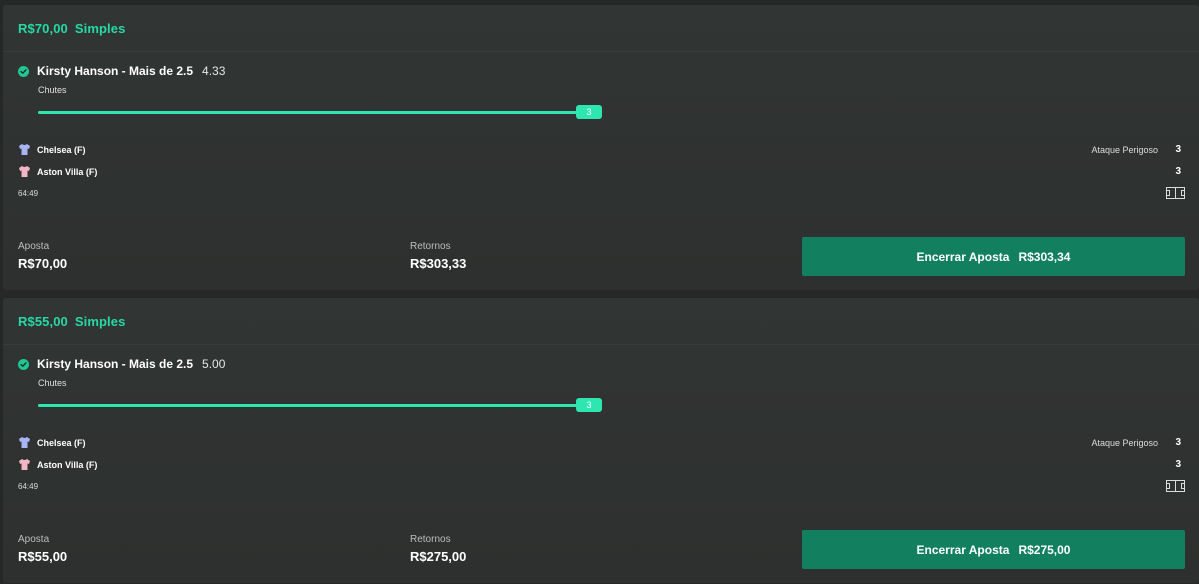 The width and height of the screenshot is (1199, 584). I want to click on returns-value: R$303,33, so click(438, 263).